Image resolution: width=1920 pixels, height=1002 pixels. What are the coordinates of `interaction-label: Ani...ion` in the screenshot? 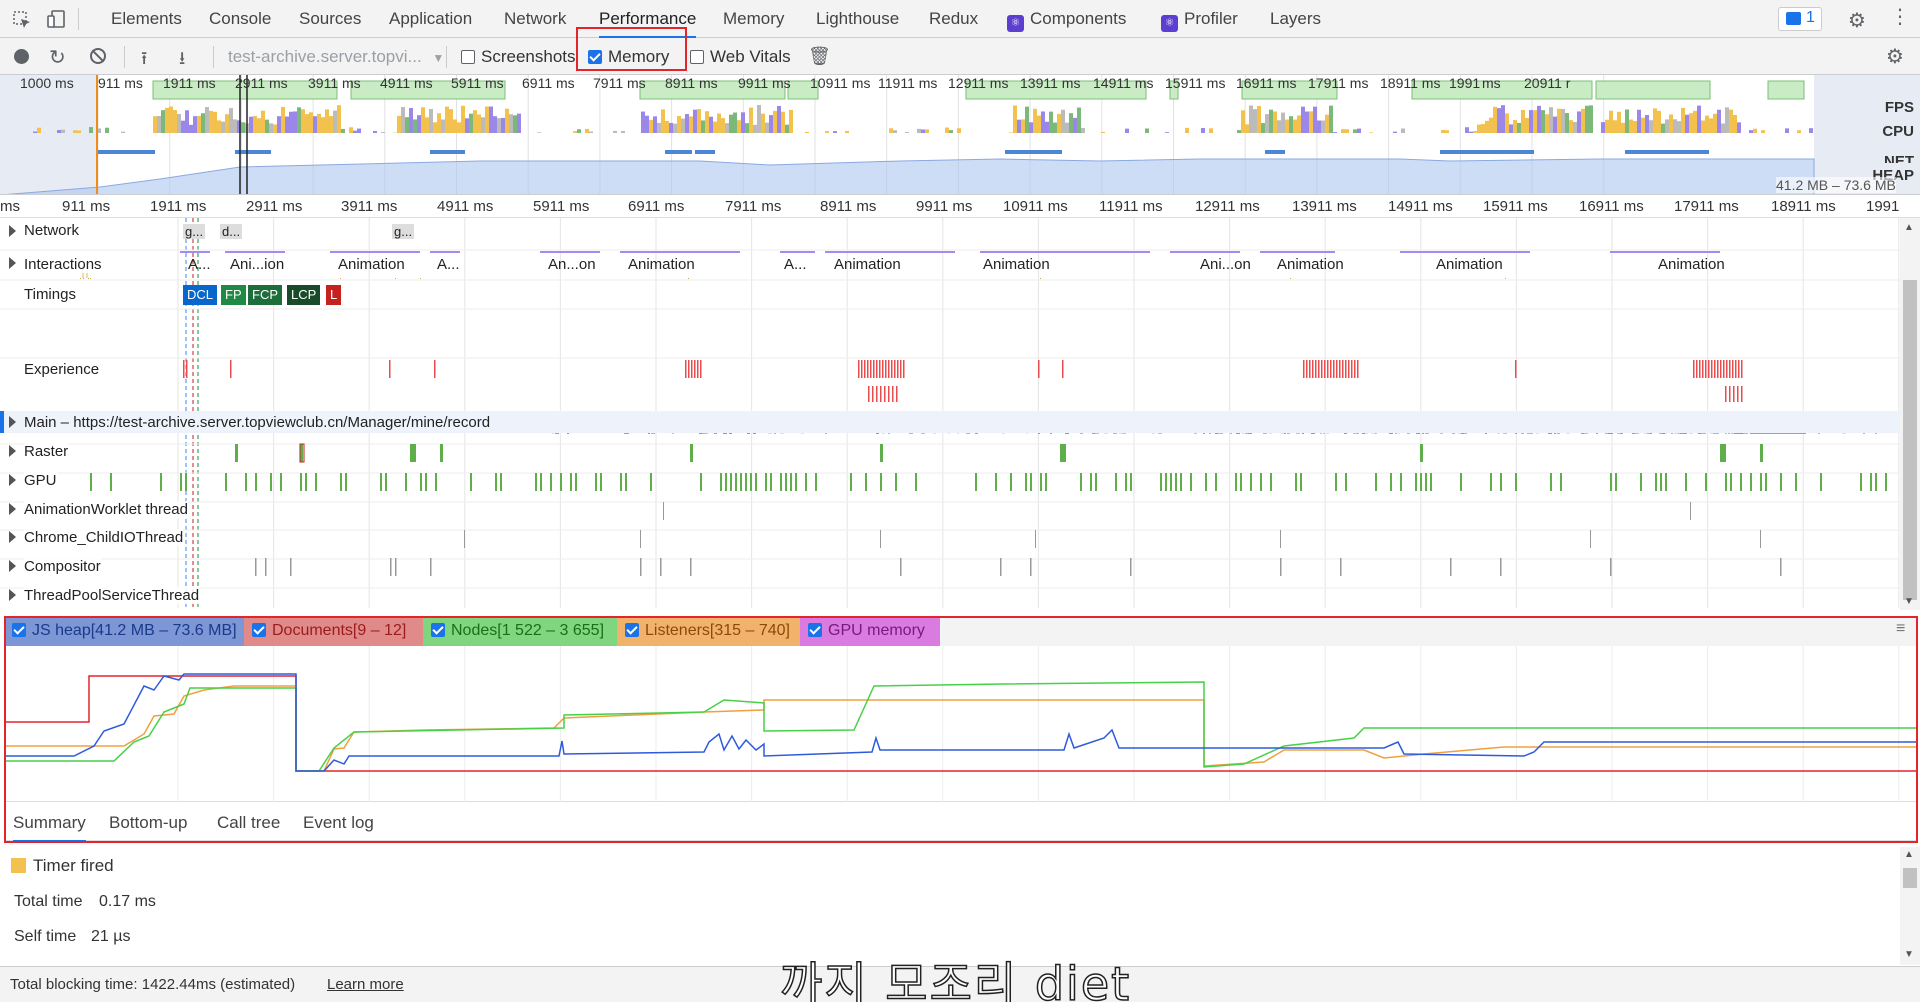 It's located at (257, 264).